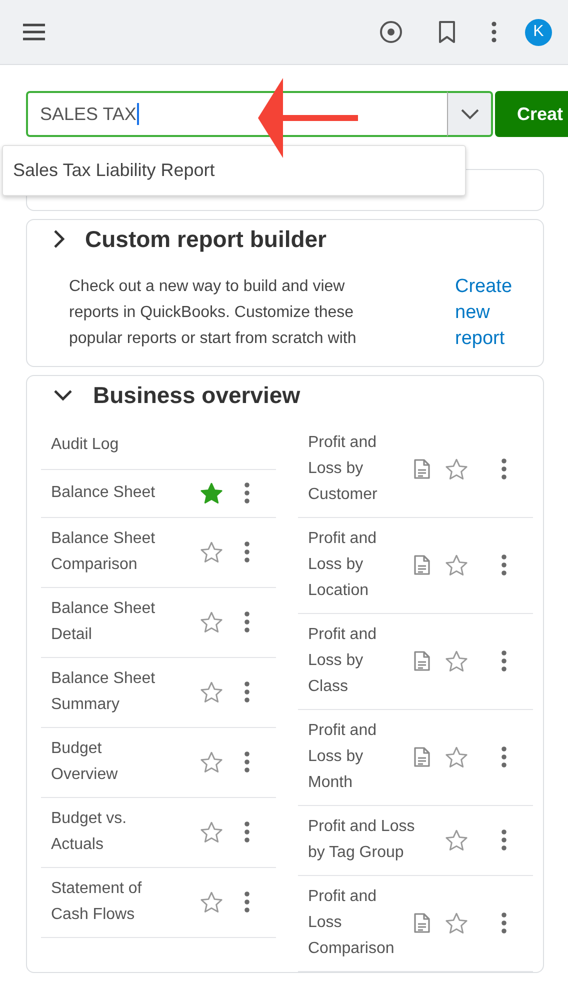  What do you see at coordinates (196, 395) in the screenshot?
I see `section-title: Business overview` at bounding box center [196, 395].